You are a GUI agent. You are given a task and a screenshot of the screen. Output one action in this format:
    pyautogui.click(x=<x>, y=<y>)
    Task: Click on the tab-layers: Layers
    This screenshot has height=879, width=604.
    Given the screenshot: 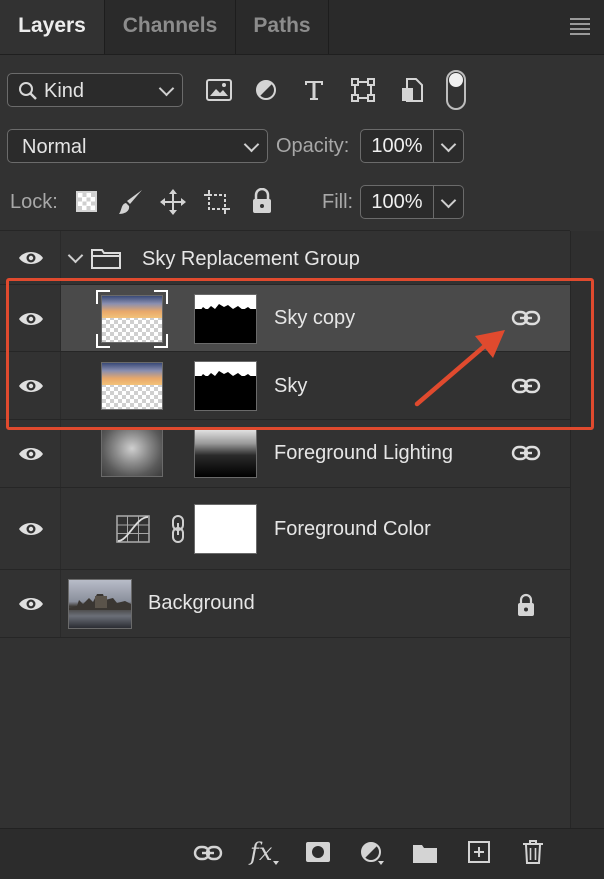 What is the action you would take?
    pyautogui.click(x=52, y=27)
    